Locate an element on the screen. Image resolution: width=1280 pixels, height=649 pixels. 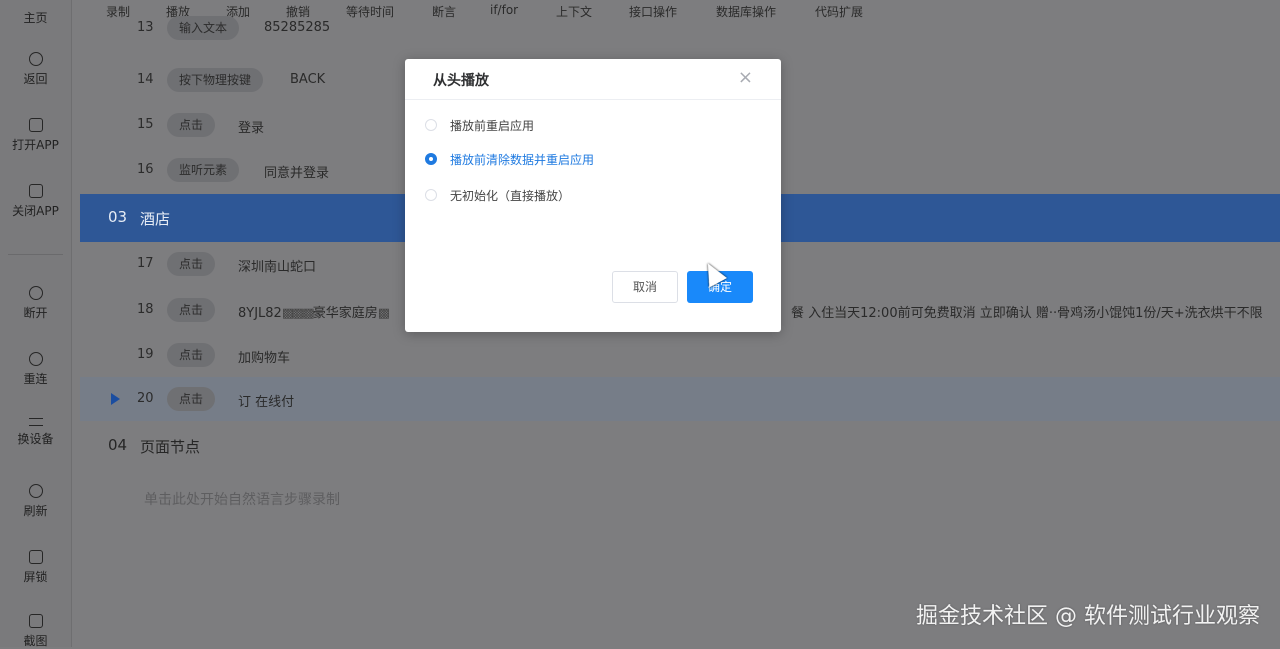
step-action-tag: 监听元素 is located at coordinates (203, 170).